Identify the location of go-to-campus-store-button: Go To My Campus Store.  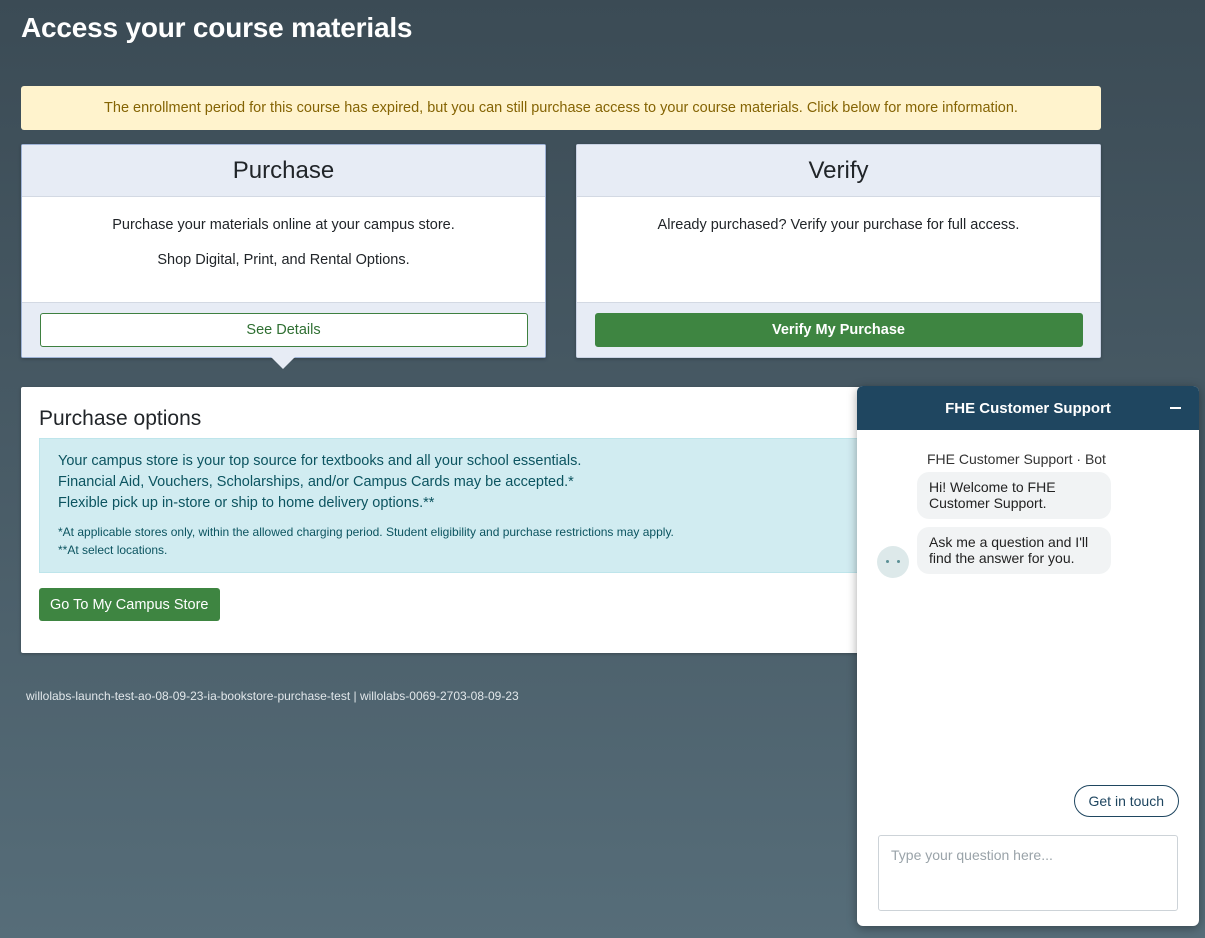
(129, 604).